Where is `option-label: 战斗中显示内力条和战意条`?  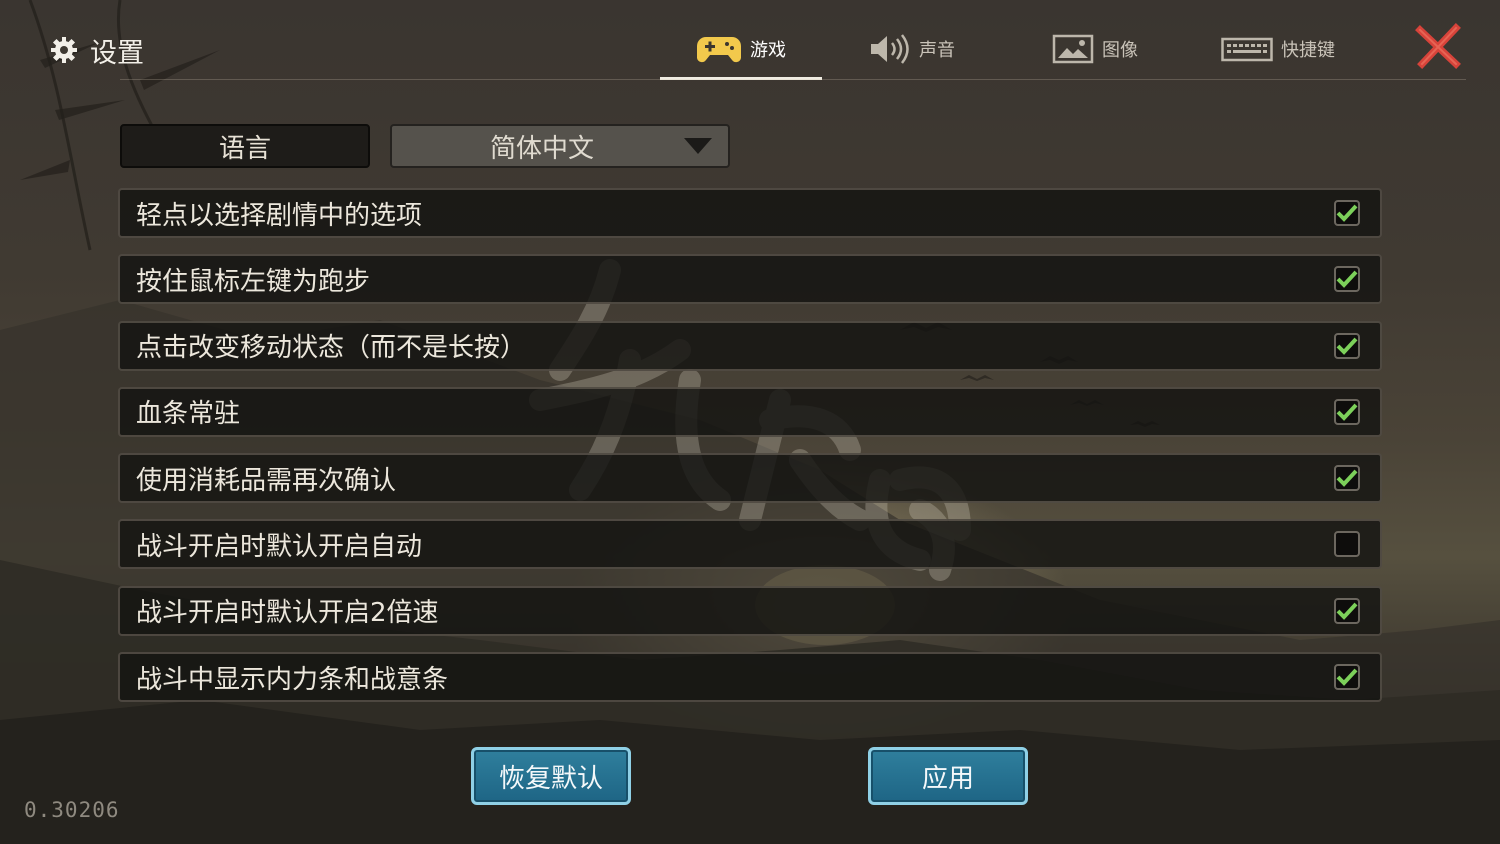 option-label: 战斗中显示内力条和战意条 is located at coordinates (292, 679).